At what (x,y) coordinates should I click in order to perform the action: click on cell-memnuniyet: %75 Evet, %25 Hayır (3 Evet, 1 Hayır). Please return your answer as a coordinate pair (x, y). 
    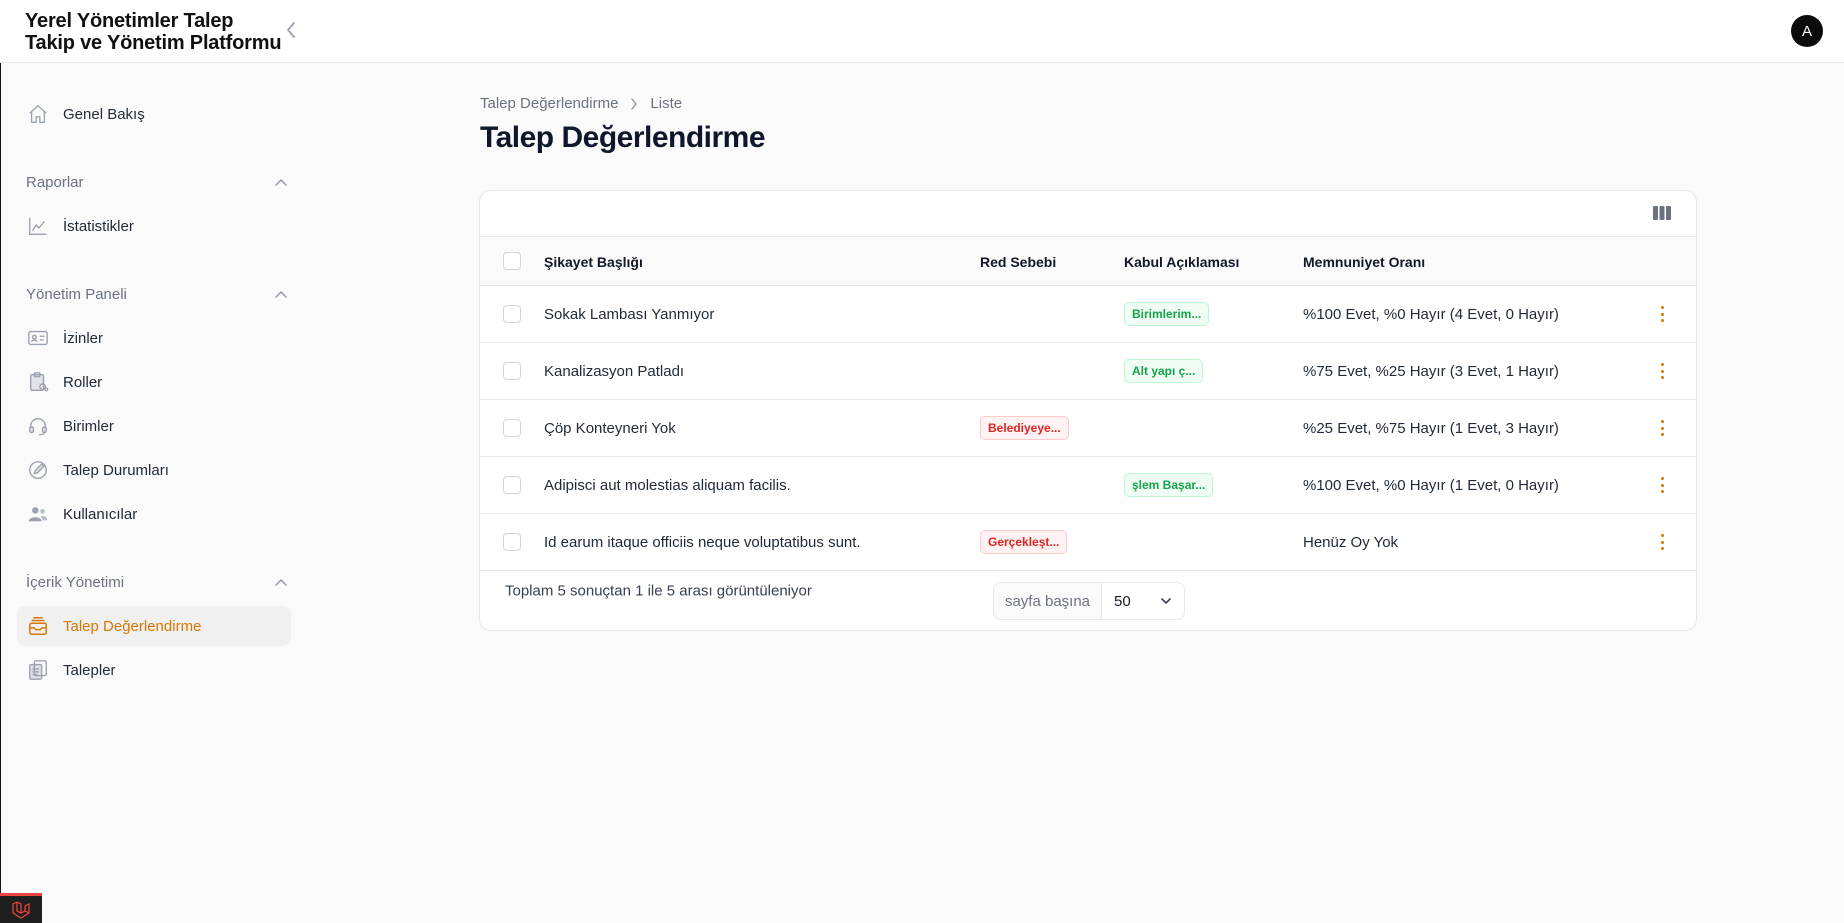
    Looking at the image, I should click on (1431, 371).